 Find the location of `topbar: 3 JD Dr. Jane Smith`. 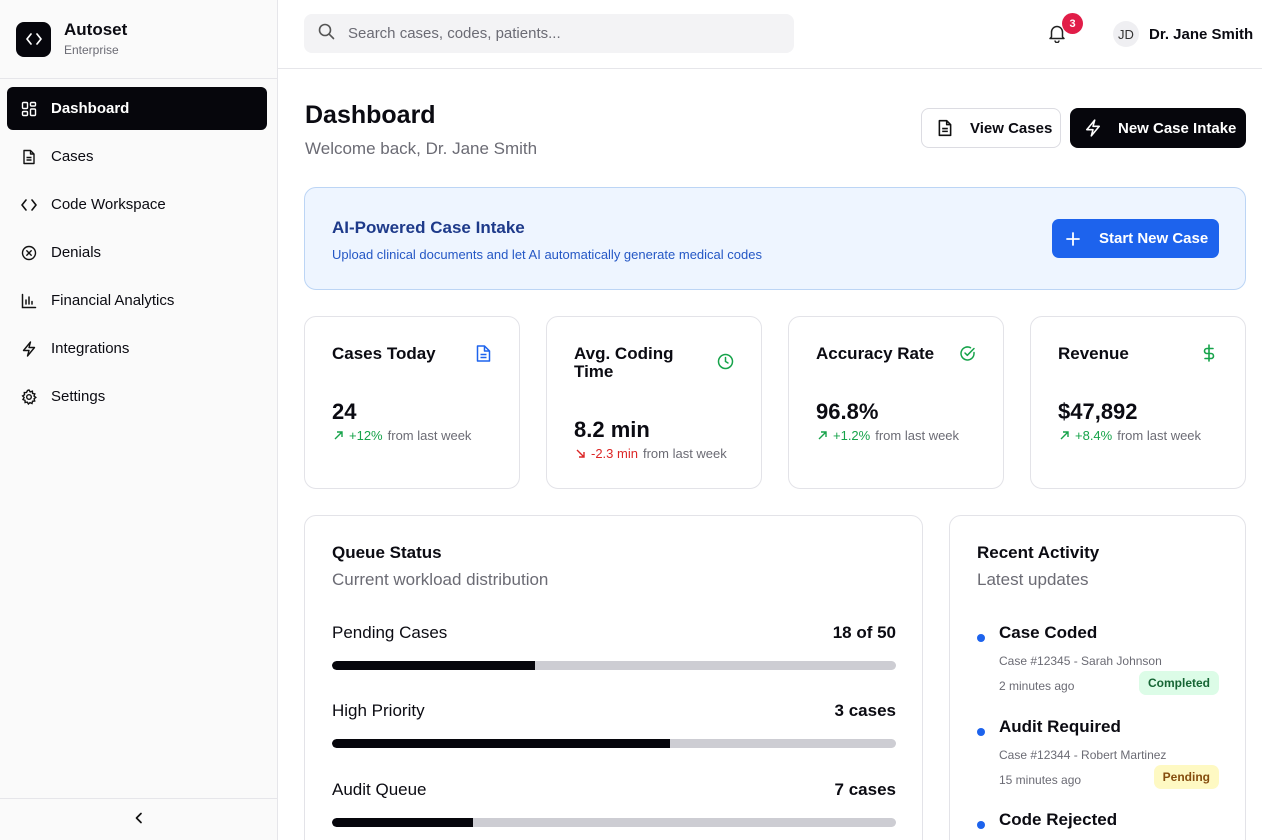

topbar: 3 JD Dr. Jane Smith is located at coordinates (770, 34).